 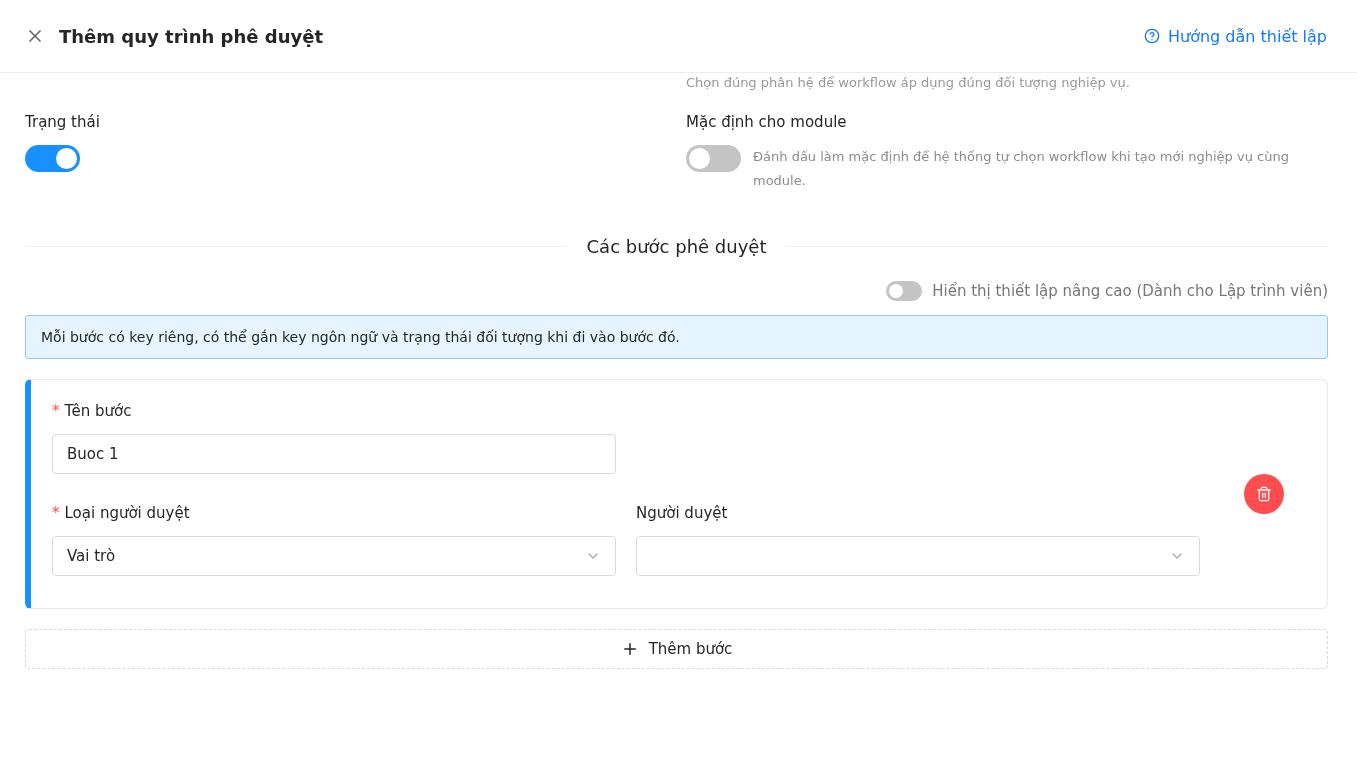 I want to click on default-module-description: Đánh dấu làm mặc định để hệ thống tự chọn workflow khi tạo mới nghiệp vụ cùng module., so click(x=1021, y=169).